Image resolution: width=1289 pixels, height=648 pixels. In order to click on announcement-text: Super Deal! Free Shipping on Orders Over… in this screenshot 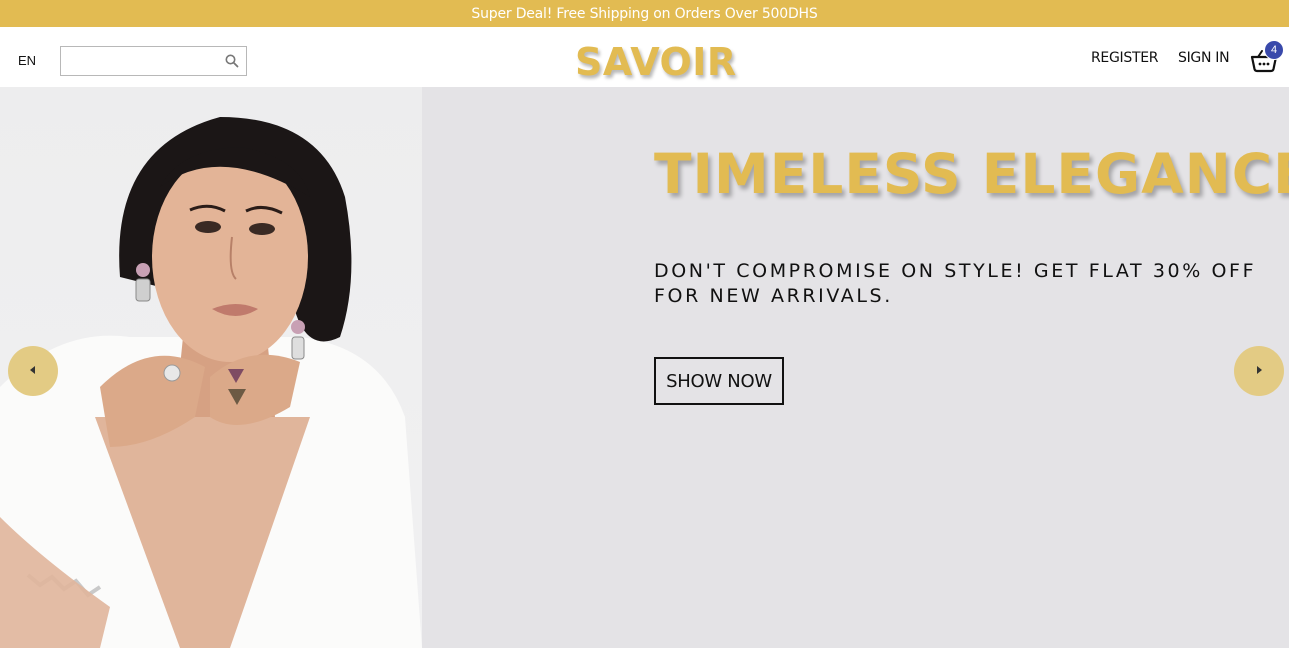, I will do `click(644, 13)`.